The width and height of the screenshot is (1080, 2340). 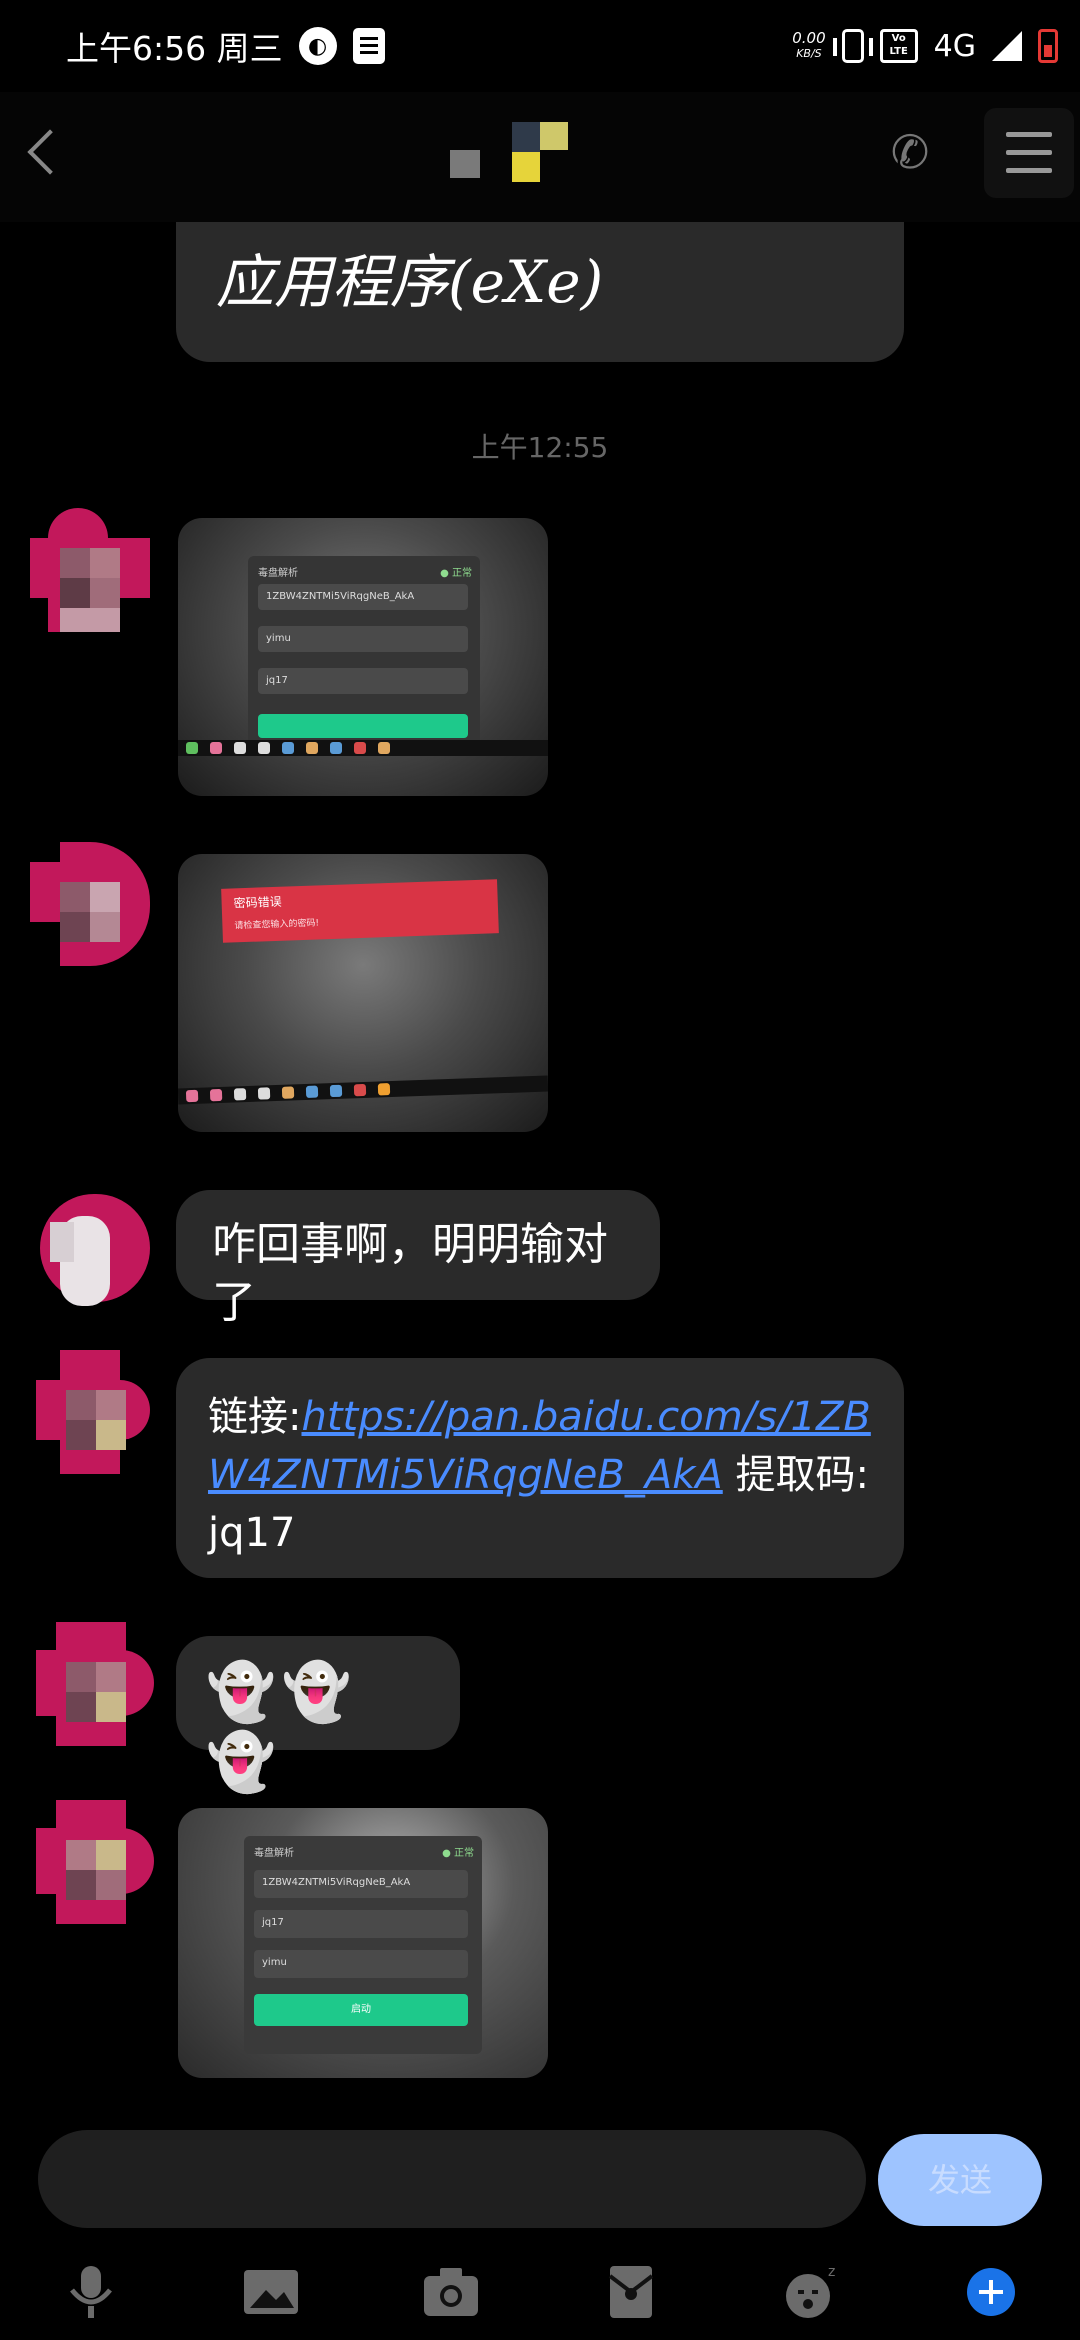 I want to click on status-left: 上午6:56 周三 ◐, so click(x=225, y=46).